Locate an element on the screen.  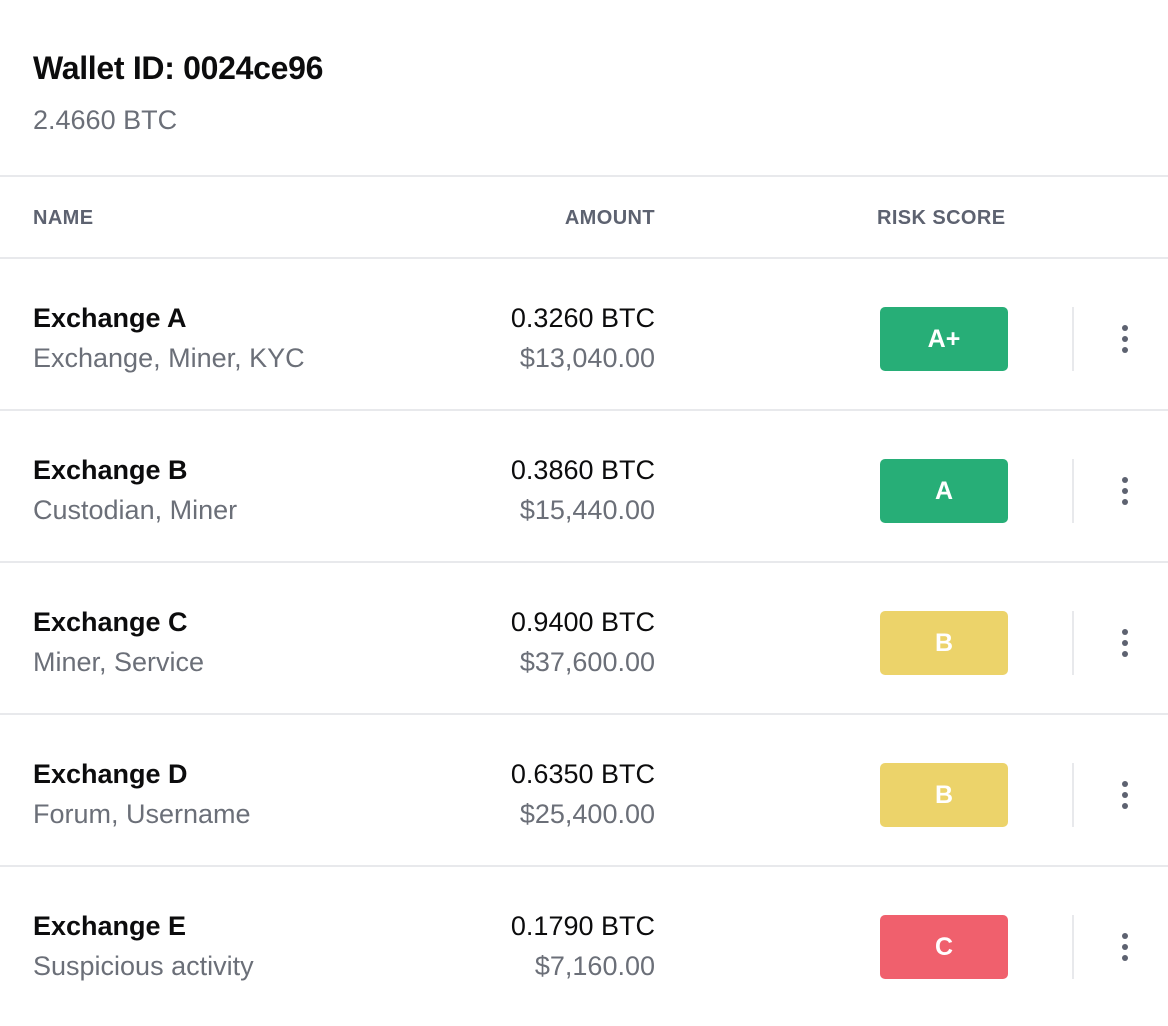
column-header-name: NAME is located at coordinates (63, 218).